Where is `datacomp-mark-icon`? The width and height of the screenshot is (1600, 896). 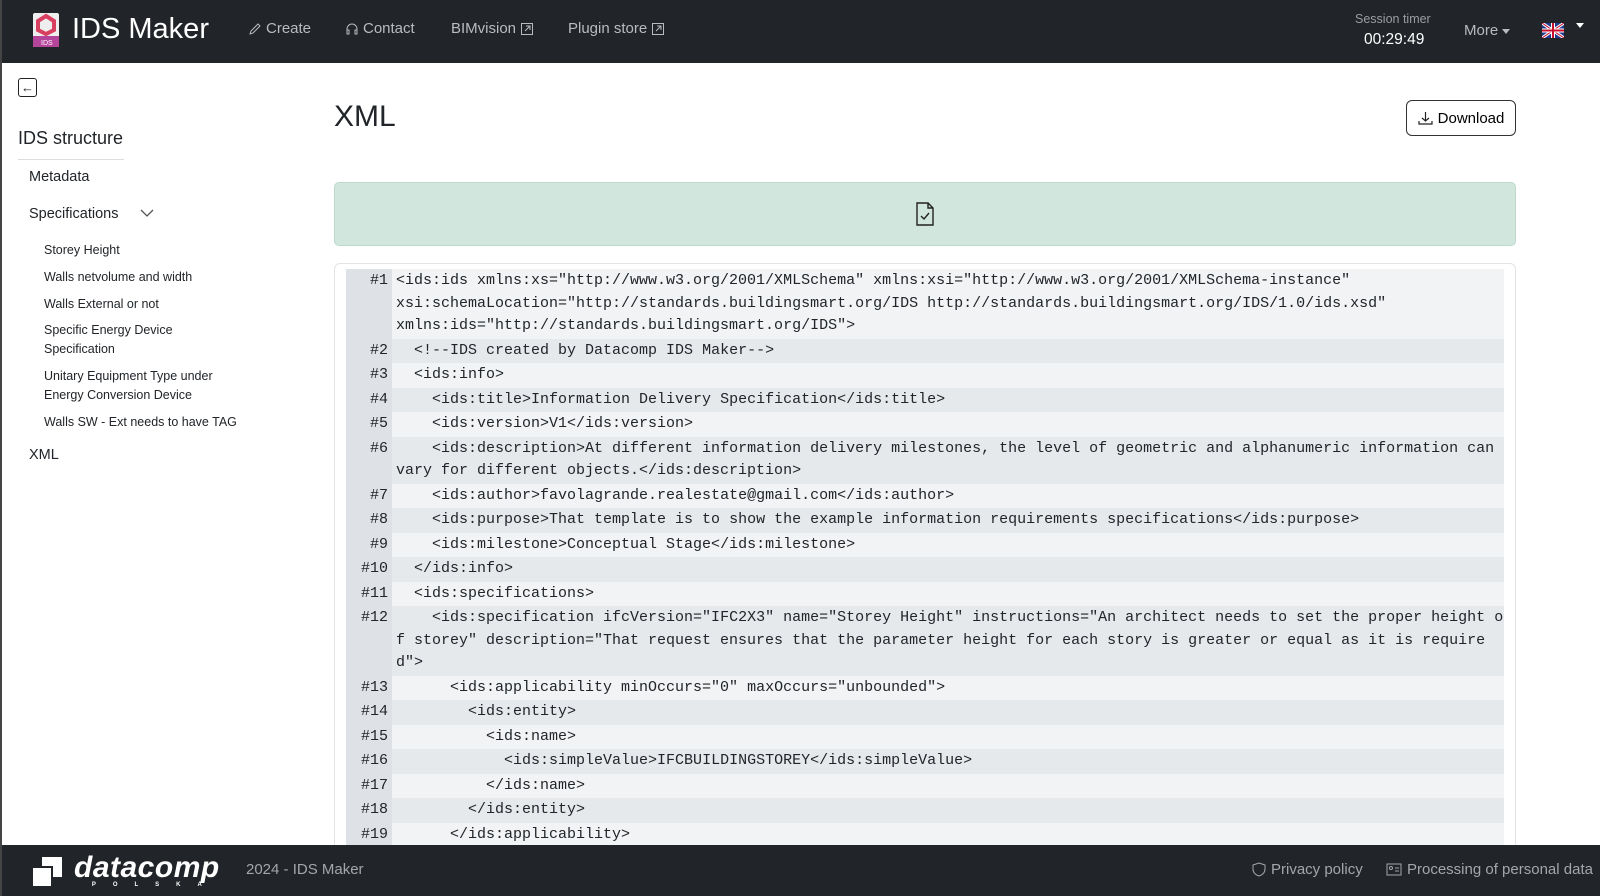
datacomp-mark-icon is located at coordinates (47, 871).